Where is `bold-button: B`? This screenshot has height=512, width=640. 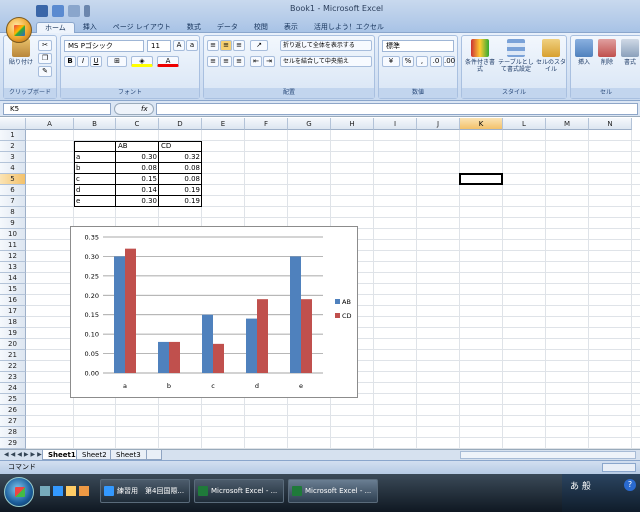
bold-button: B is located at coordinates (70, 61).